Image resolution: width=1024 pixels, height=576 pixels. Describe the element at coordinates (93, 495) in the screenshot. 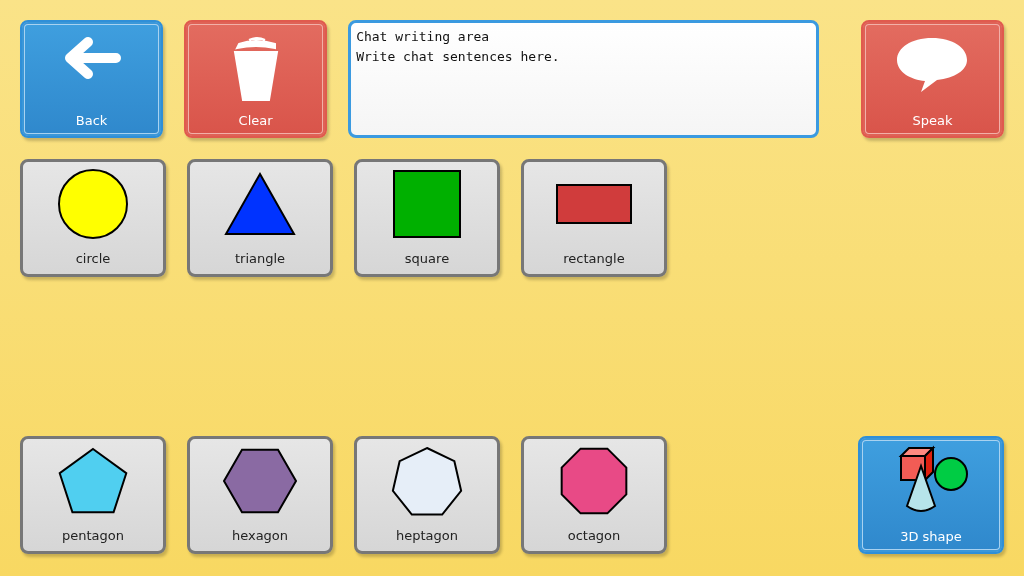

I see `shape-tile: pentagon` at that location.